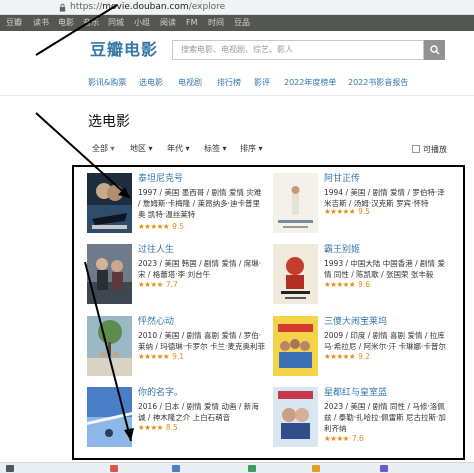 This screenshot has height=473, width=474. I want to click on playable-checkbox: 可播放, so click(429, 149).